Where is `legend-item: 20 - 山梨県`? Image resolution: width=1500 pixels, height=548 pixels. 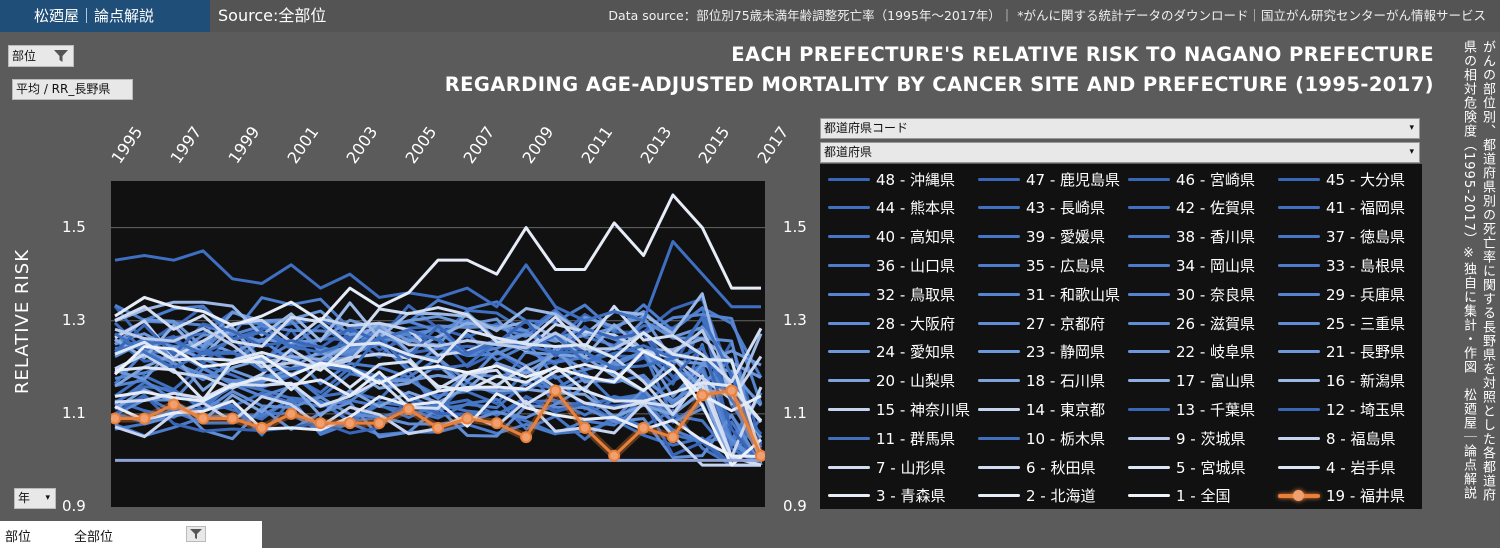 legend-item: 20 - 山梨県 is located at coordinates (891, 381).